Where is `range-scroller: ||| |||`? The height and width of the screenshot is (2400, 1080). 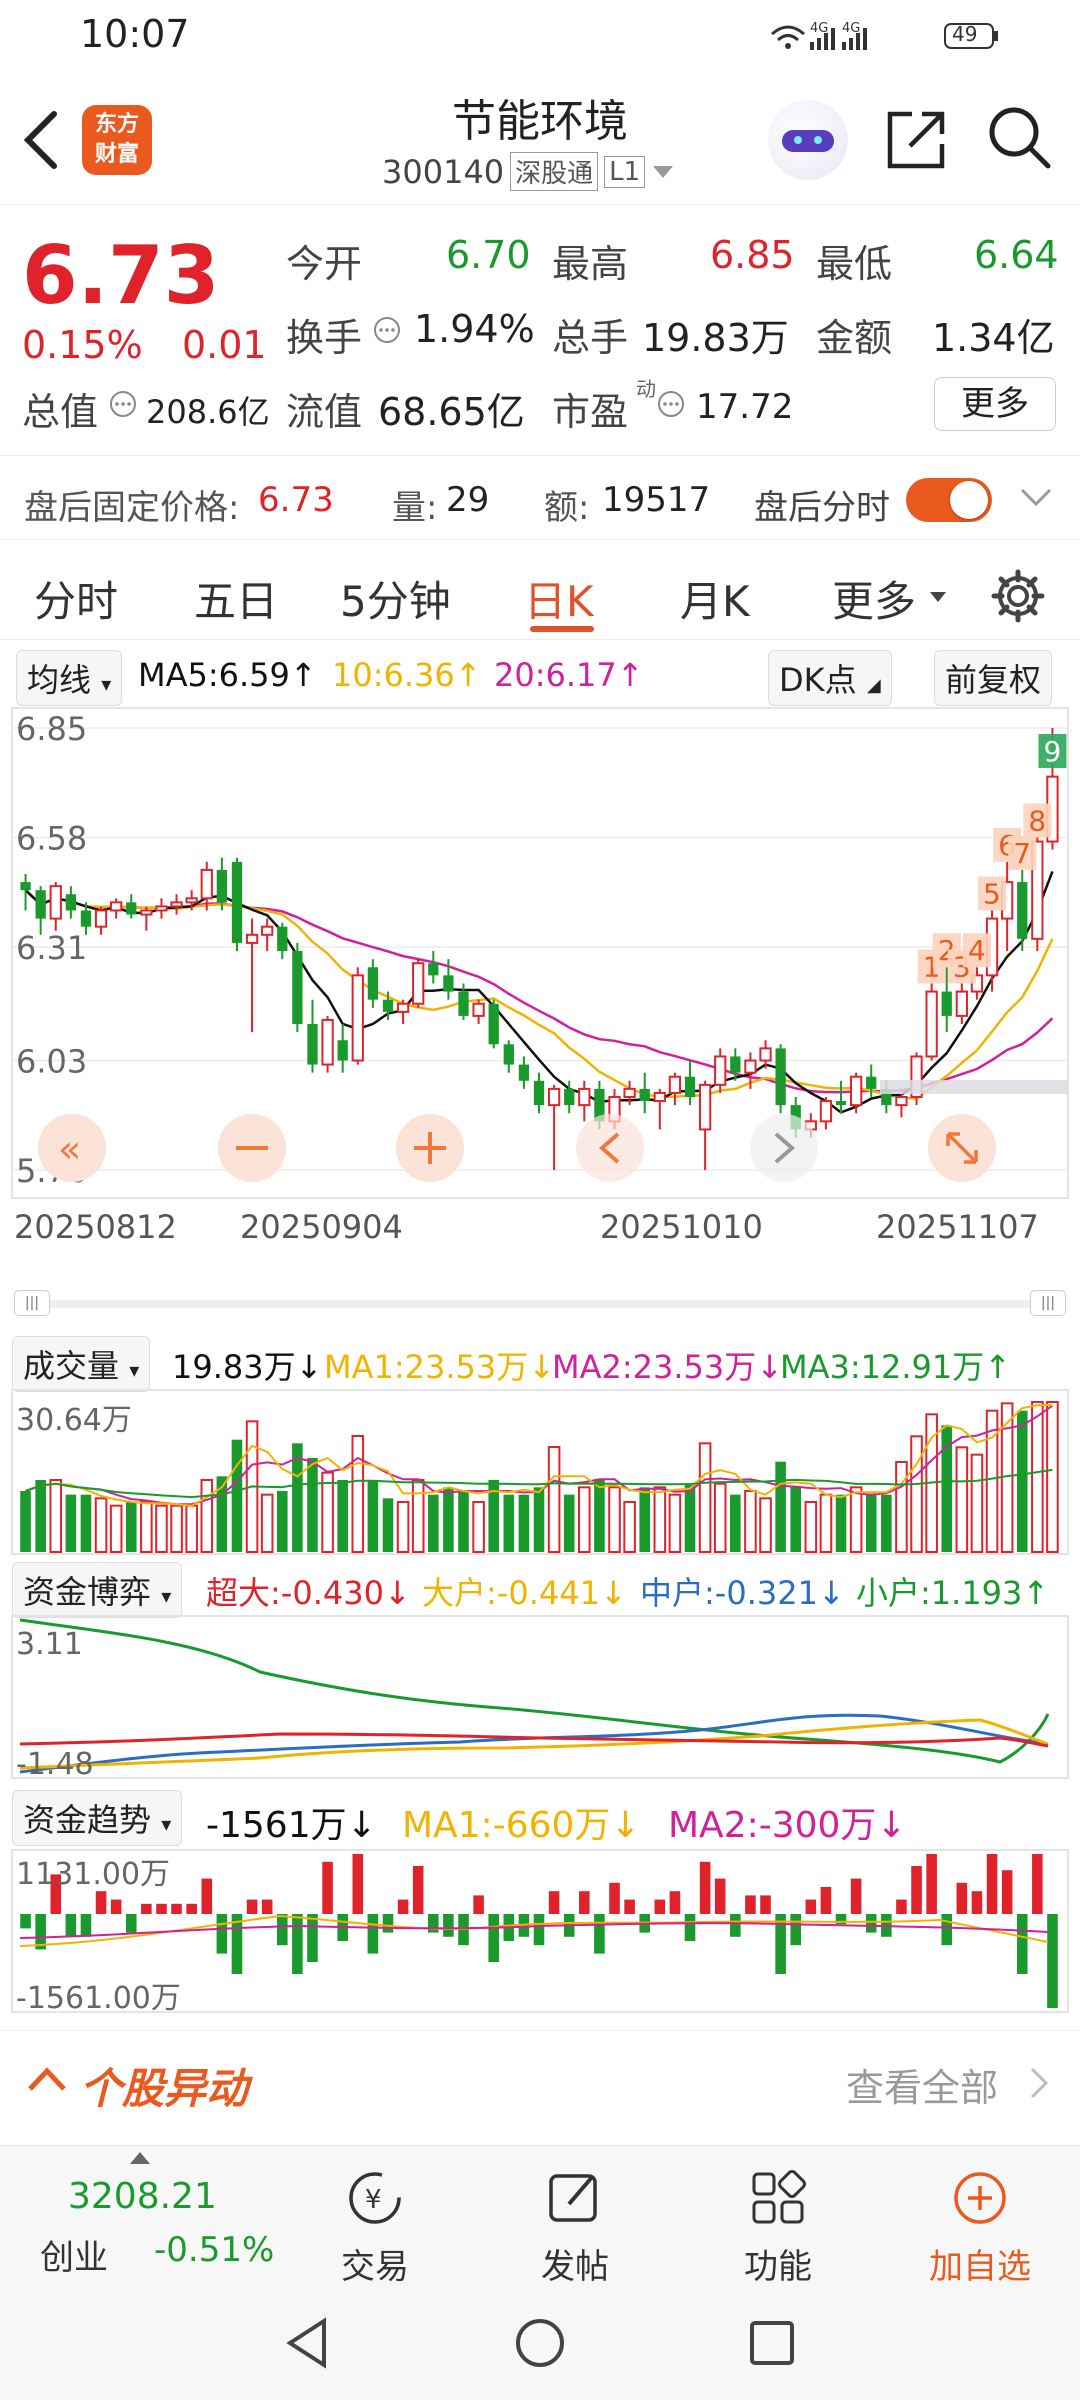 range-scroller: ||| ||| is located at coordinates (540, 1303).